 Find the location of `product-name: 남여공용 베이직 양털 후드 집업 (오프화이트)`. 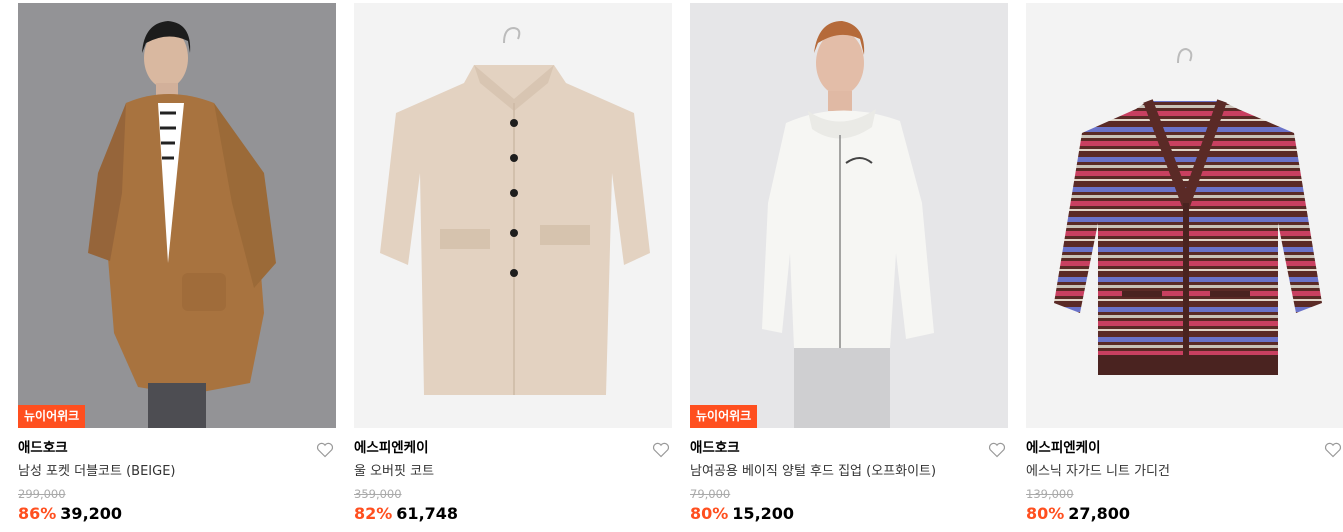

product-name: 남여공용 베이직 양털 후드 집업 (오프화이트) is located at coordinates (849, 472).